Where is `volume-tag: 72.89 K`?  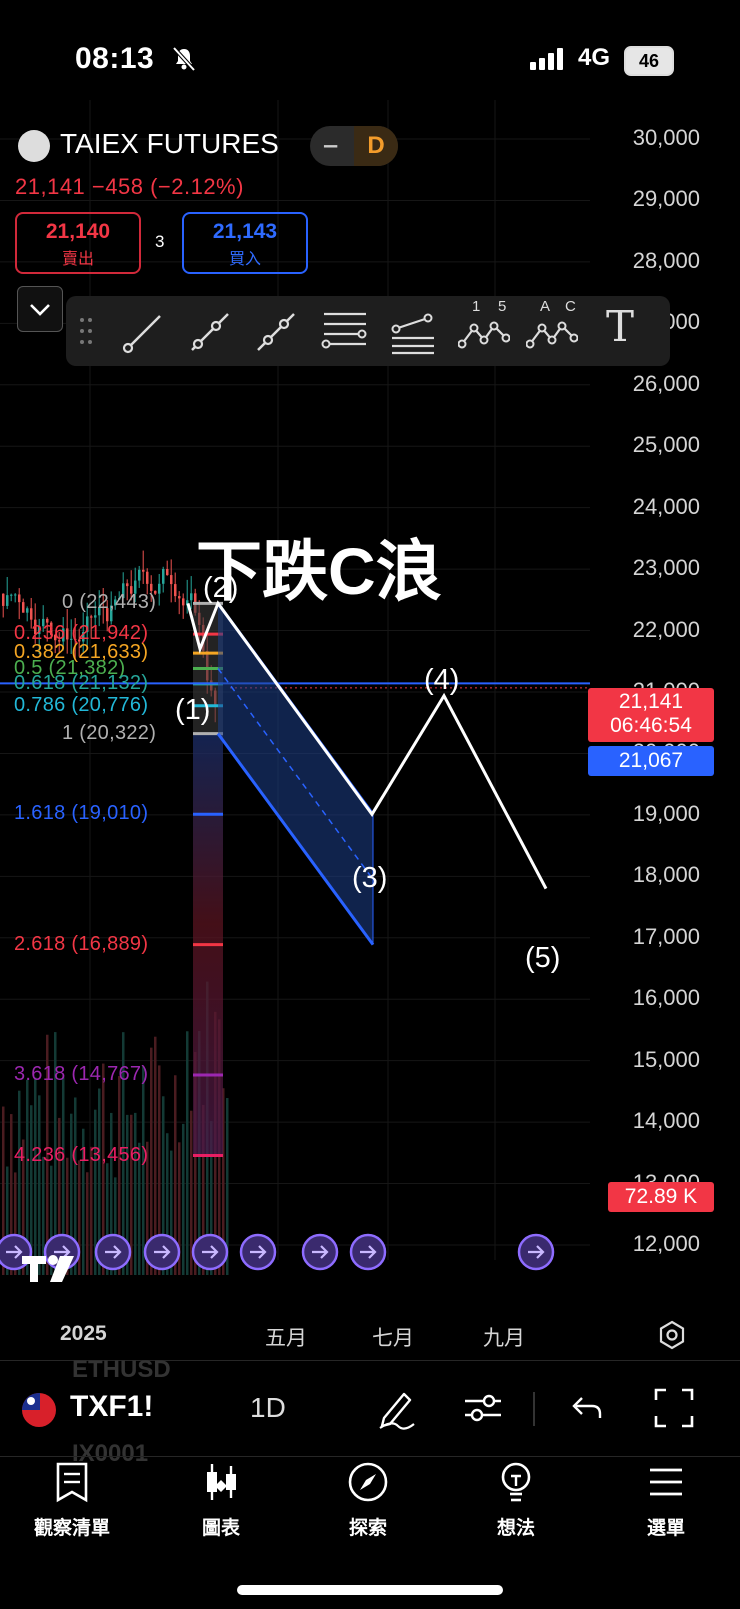
volume-tag: 72.89 K is located at coordinates (661, 1197).